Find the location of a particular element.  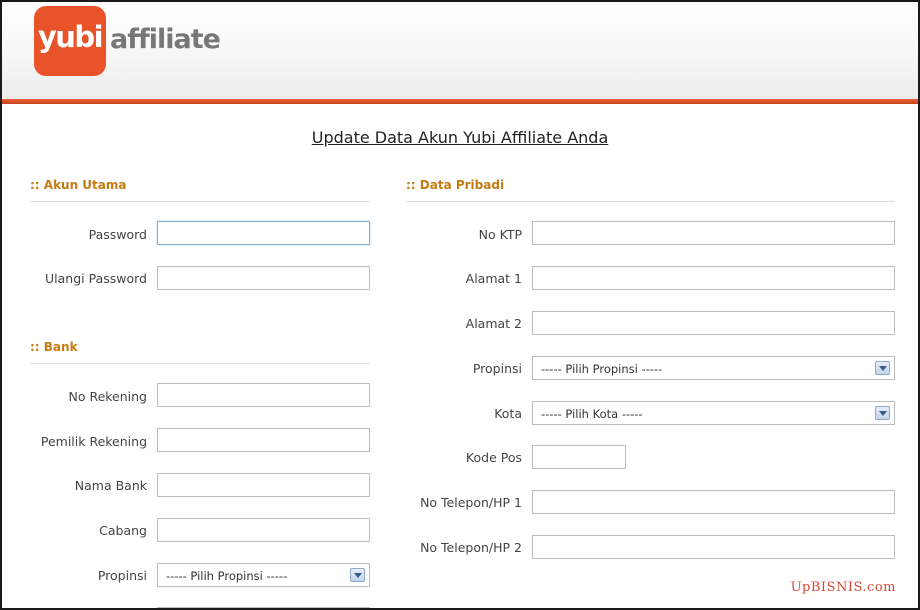

watermark-text: UpBISNIS.com is located at coordinates (843, 587).